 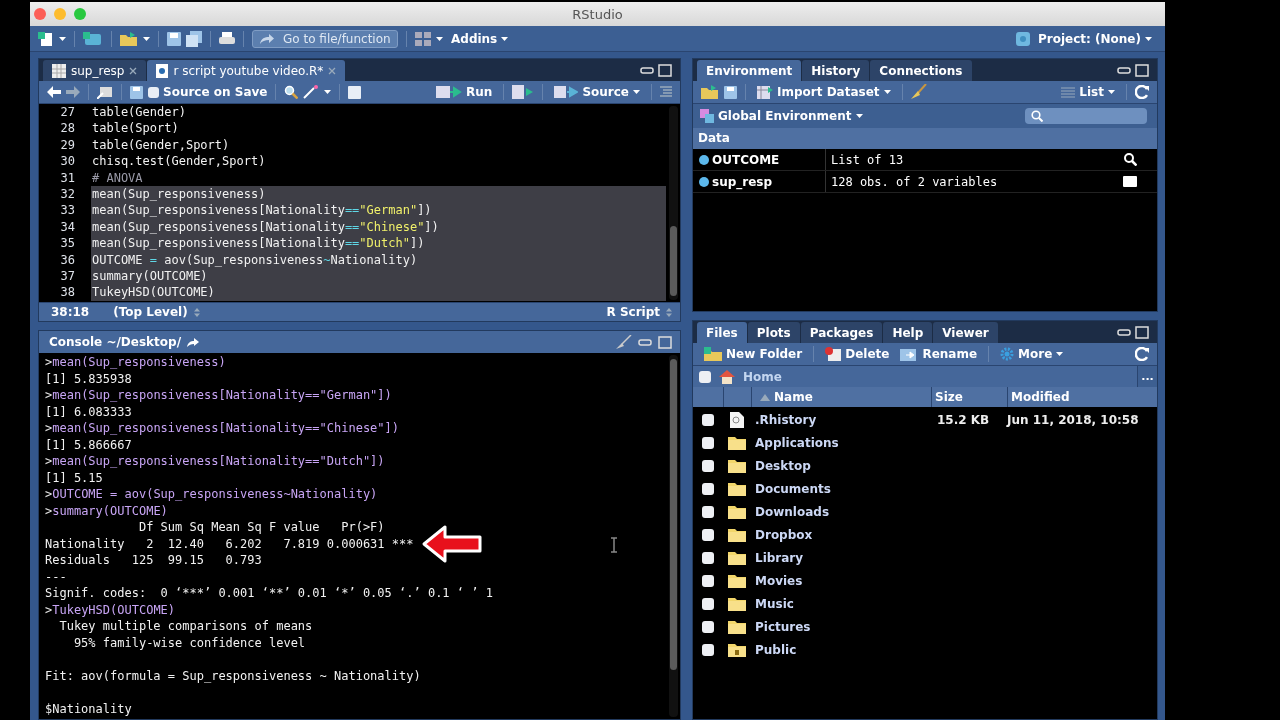 I want to click on file-name-link: Pictures, so click(x=783, y=627).